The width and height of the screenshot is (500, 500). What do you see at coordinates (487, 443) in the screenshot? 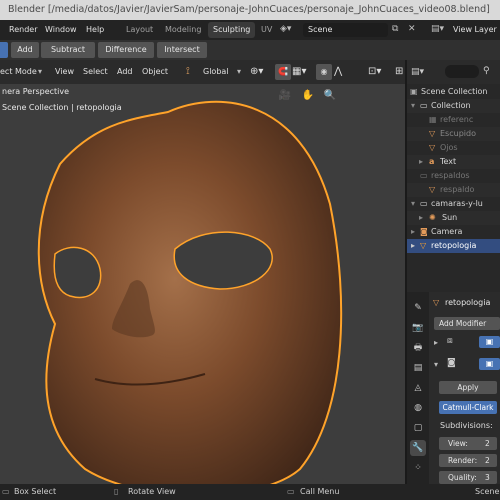
I see `view-levels-value: 2` at bounding box center [487, 443].